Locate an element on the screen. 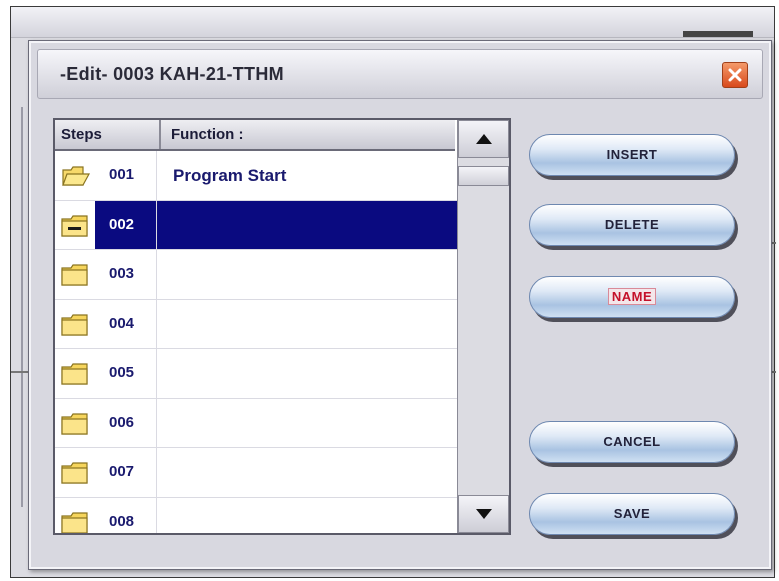 Image resolution: width=779 pixels, height=581 pixels. step-cell: 006 is located at coordinates (106, 422).